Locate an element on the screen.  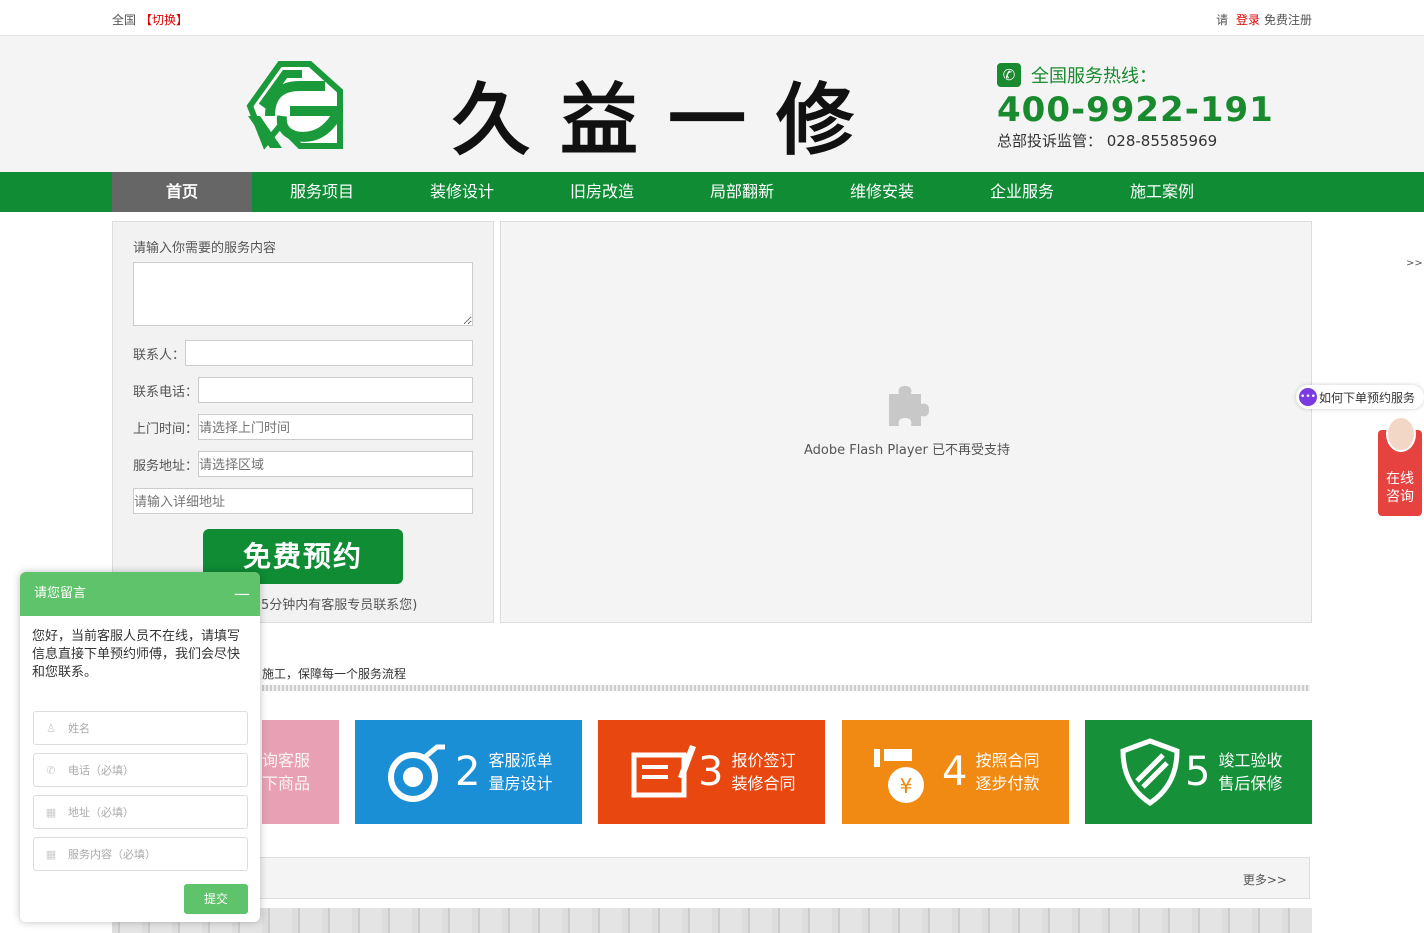
measuring-tape-icon is located at coordinates (416, 773).